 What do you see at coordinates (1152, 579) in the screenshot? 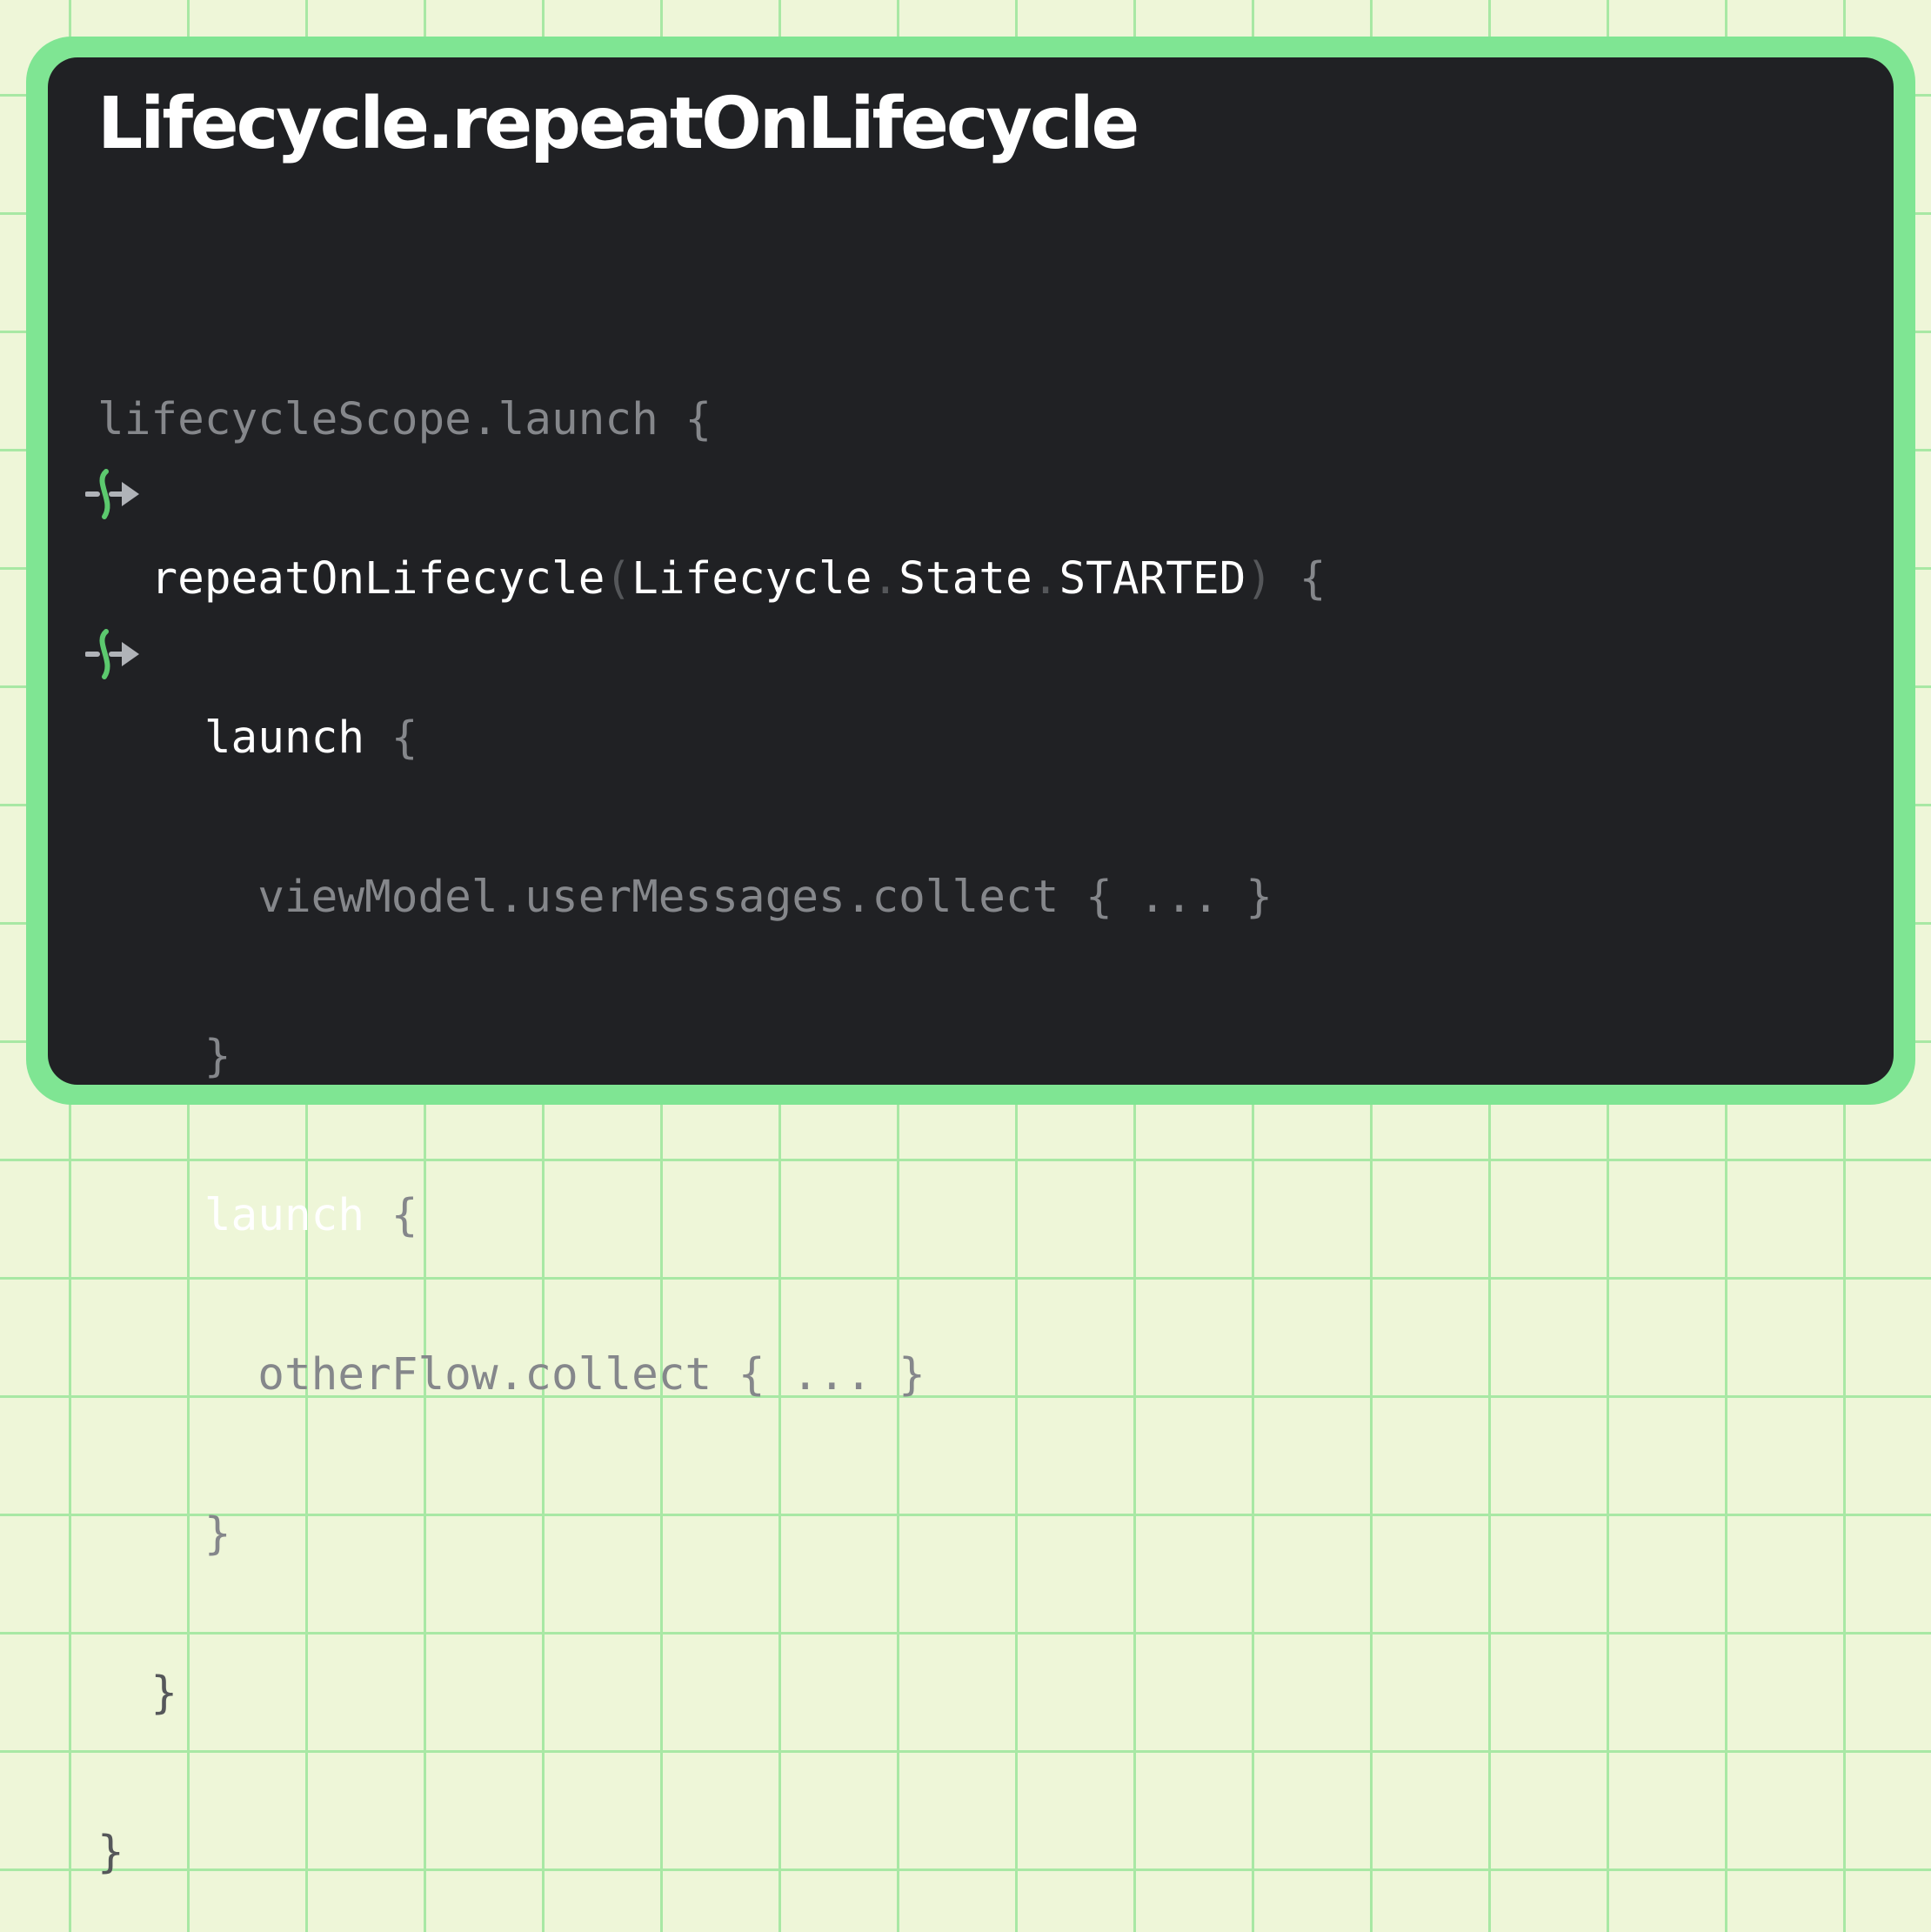
I see `code-started-value: STARTED` at bounding box center [1152, 579].